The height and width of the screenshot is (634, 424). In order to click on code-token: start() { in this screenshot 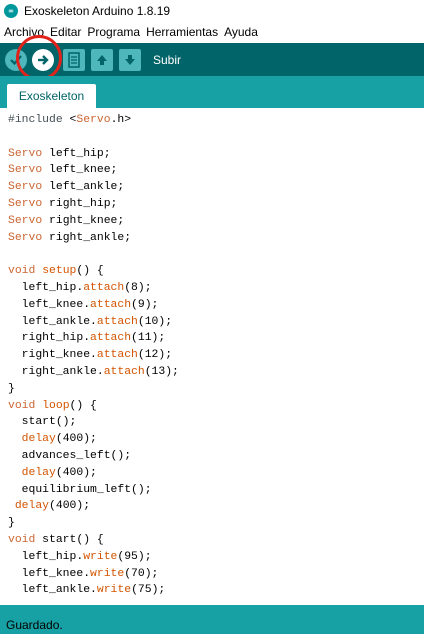, I will do `click(69, 540)`.